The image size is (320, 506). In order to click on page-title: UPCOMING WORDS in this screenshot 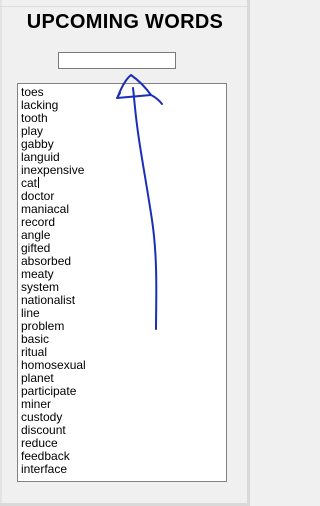, I will do `click(125, 22)`.